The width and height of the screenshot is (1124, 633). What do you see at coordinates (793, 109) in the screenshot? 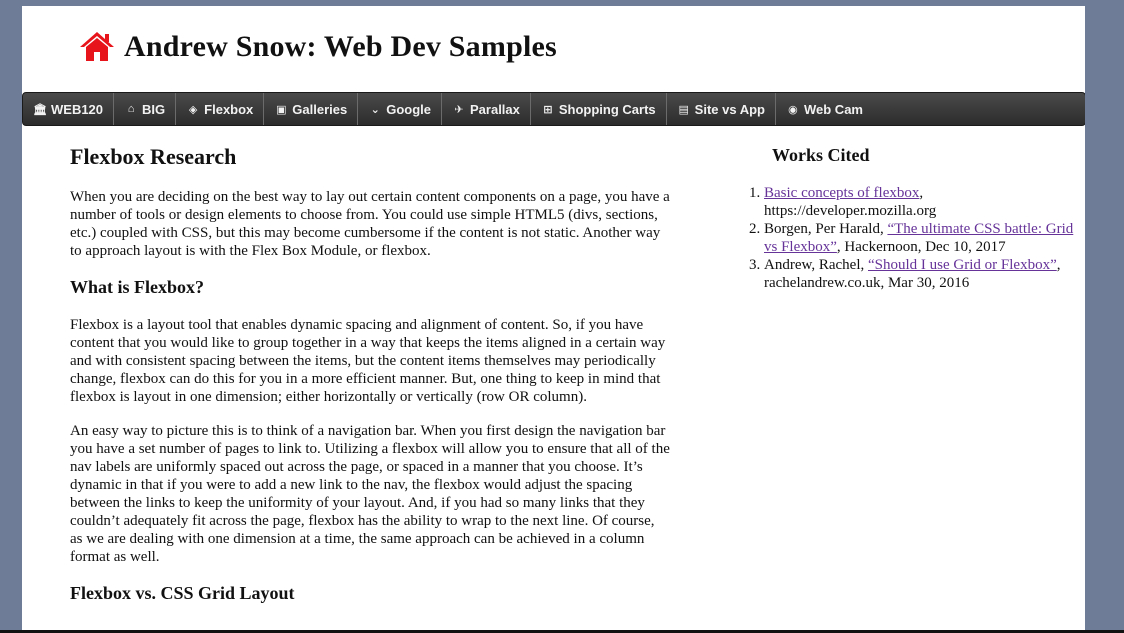
I see `eye-icon: ◉` at bounding box center [793, 109].